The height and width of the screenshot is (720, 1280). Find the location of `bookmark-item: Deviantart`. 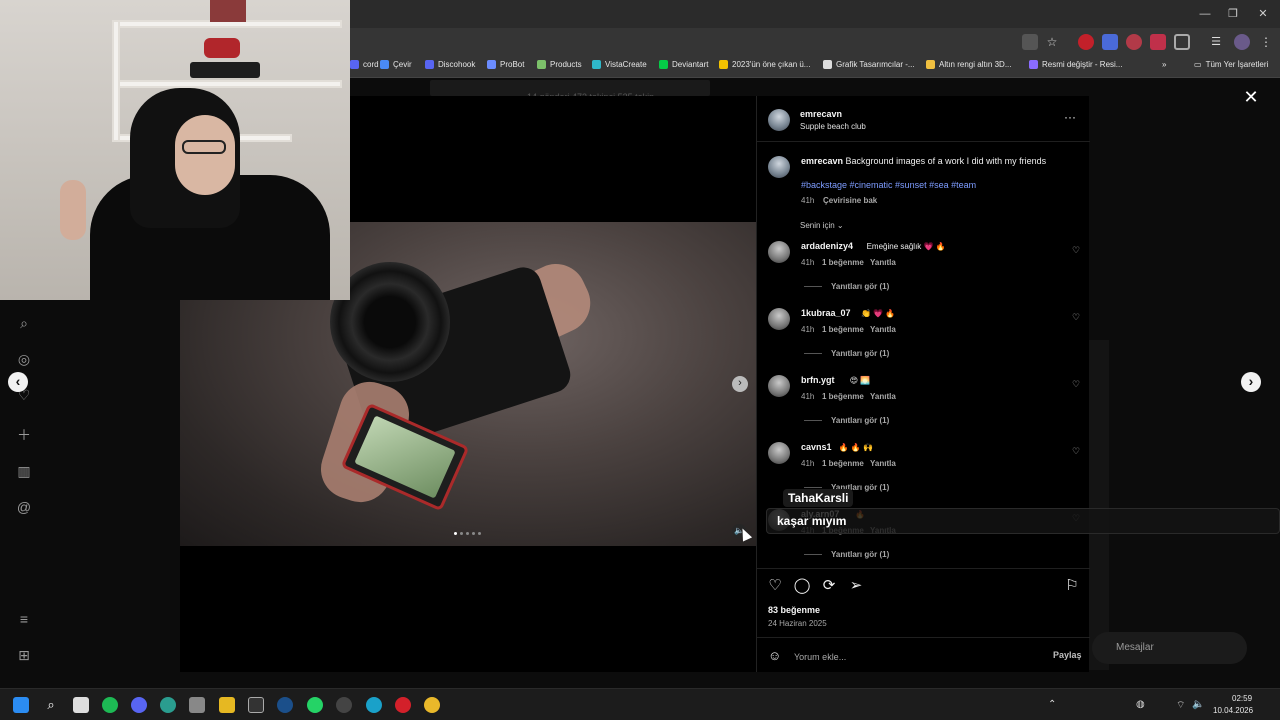

bookmark-item: Deviantart is located at coordinates (683, 64).